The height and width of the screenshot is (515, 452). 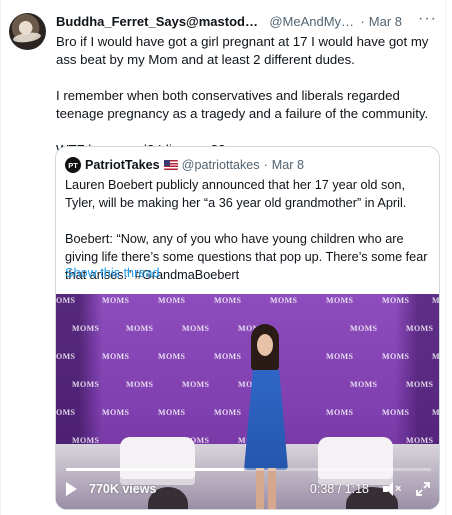 I want to click on more-horizontal-icon: ···, so click(x=427, y=21).